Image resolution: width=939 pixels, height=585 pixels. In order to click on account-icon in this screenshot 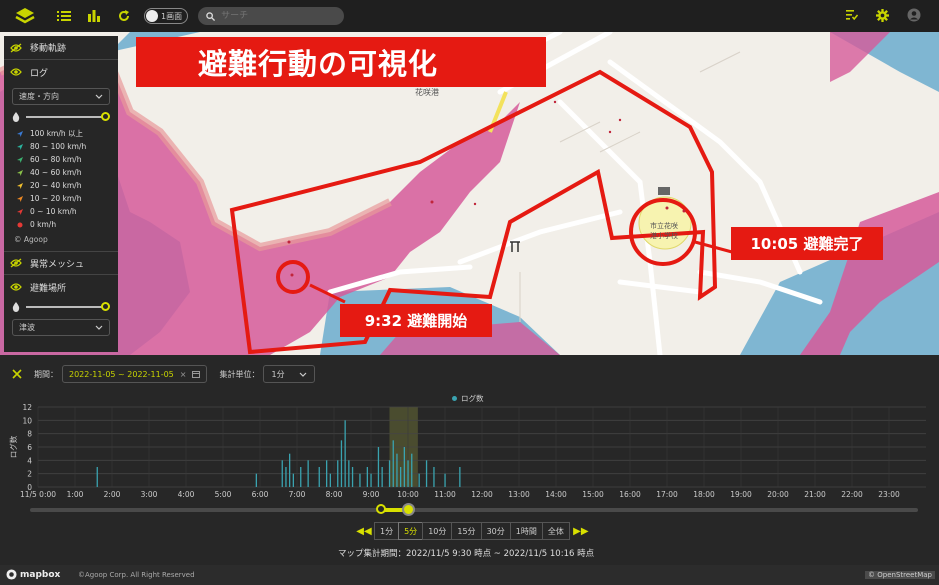, I will do `click(914, 15)`.